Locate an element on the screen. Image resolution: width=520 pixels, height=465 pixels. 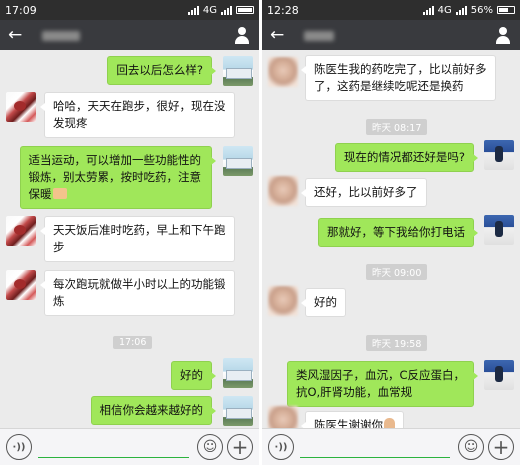
status-bar: 12:28 4G 56% is located at coordinates (391, 10).